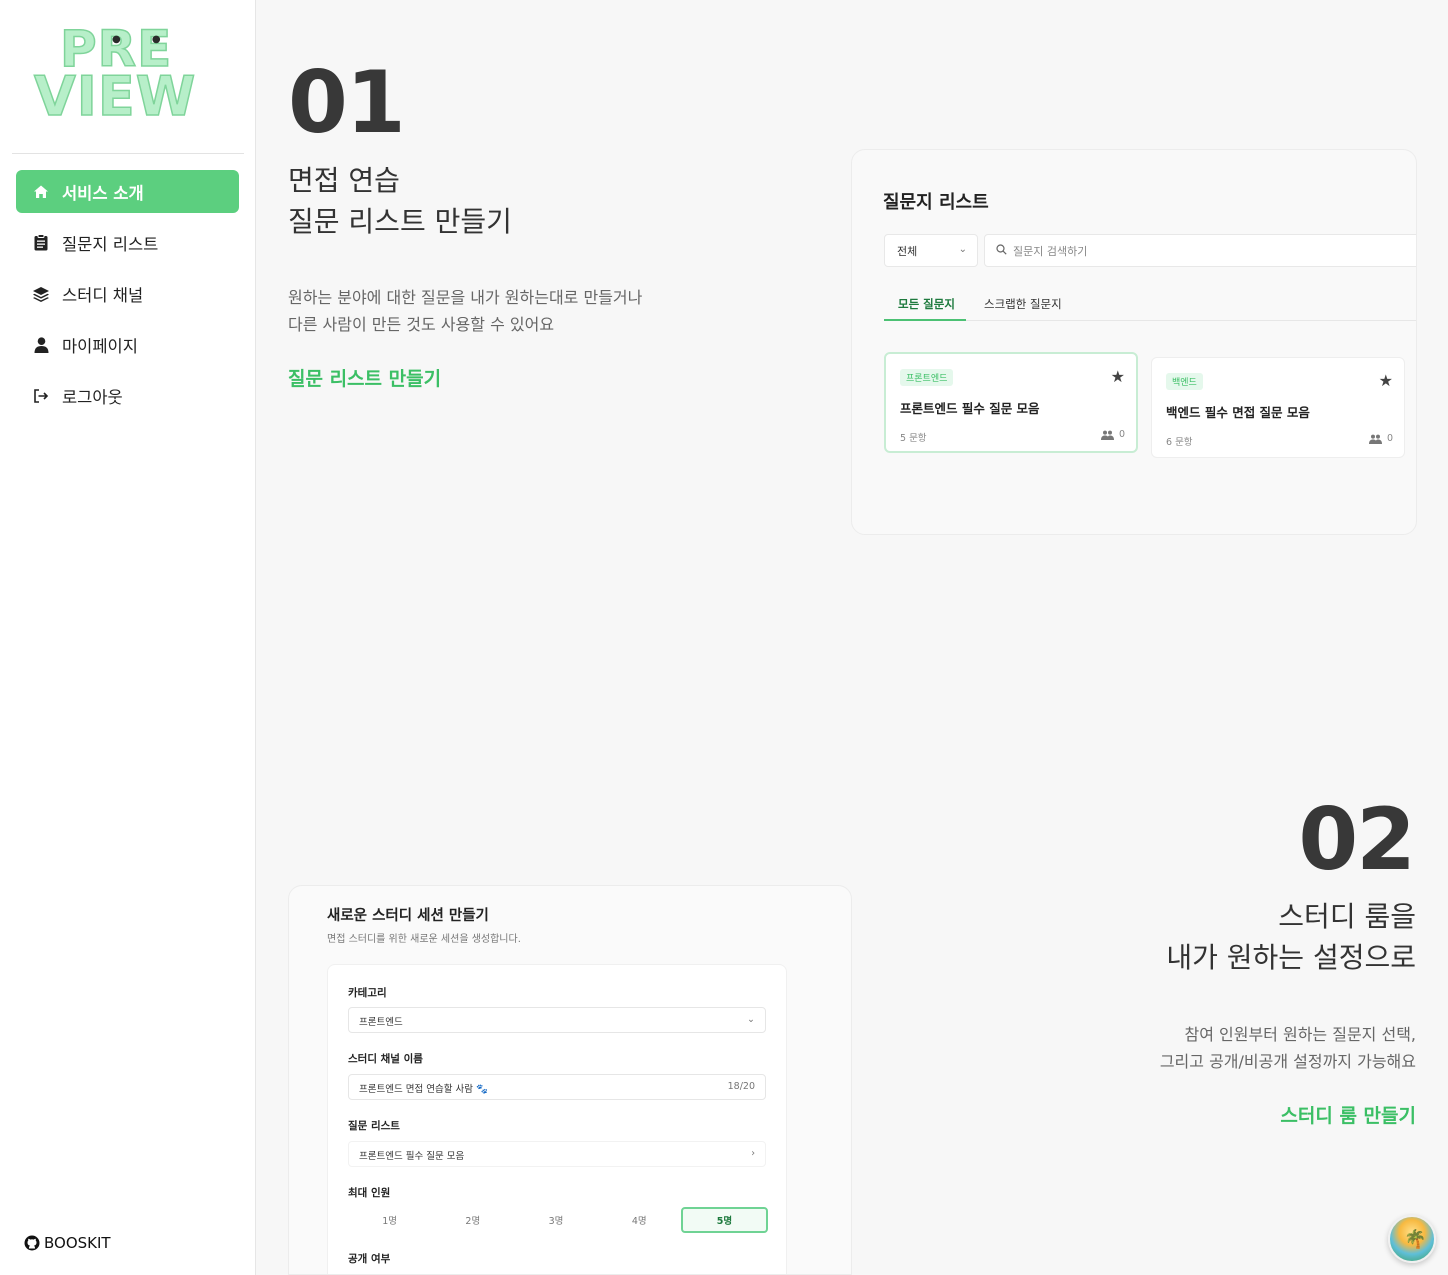 The height and width of the screenshot is (1275, 1448). I want to click on category-badge: 프론트엔드, so click(927, 377).